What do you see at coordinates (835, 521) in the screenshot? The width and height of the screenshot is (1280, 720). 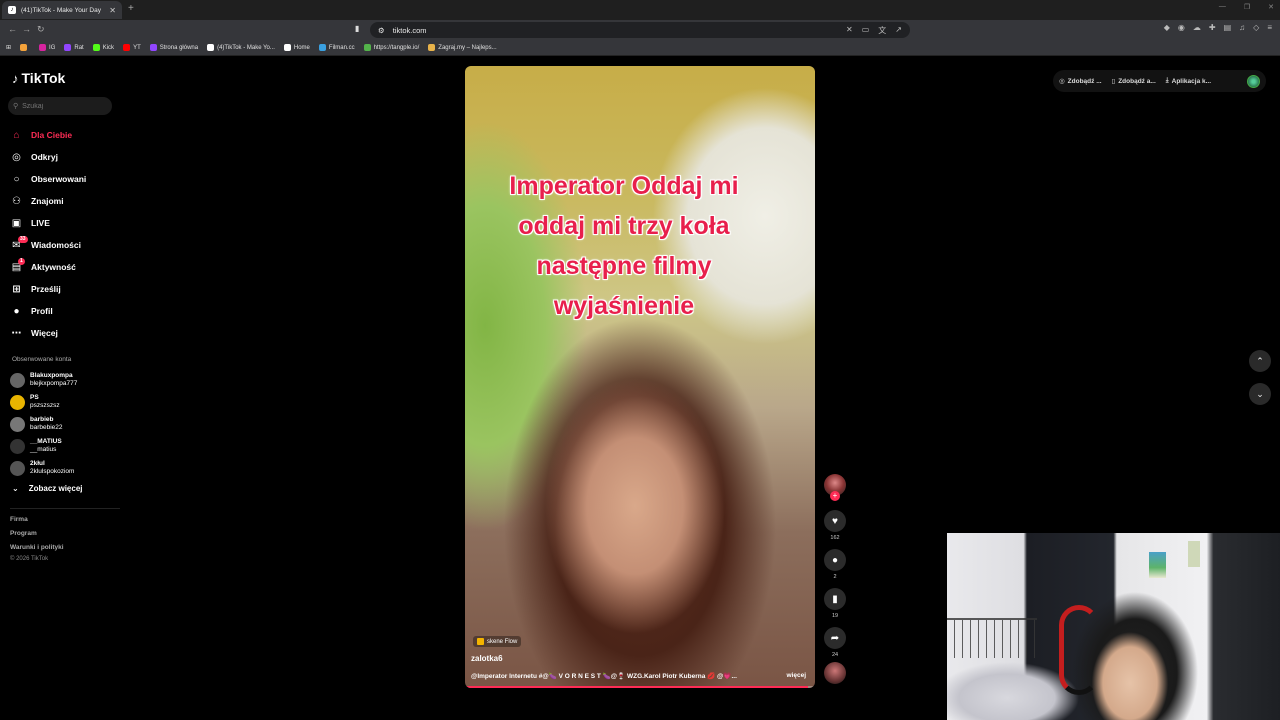 I see `like-button: ♥` at bounding box center [835, 521].